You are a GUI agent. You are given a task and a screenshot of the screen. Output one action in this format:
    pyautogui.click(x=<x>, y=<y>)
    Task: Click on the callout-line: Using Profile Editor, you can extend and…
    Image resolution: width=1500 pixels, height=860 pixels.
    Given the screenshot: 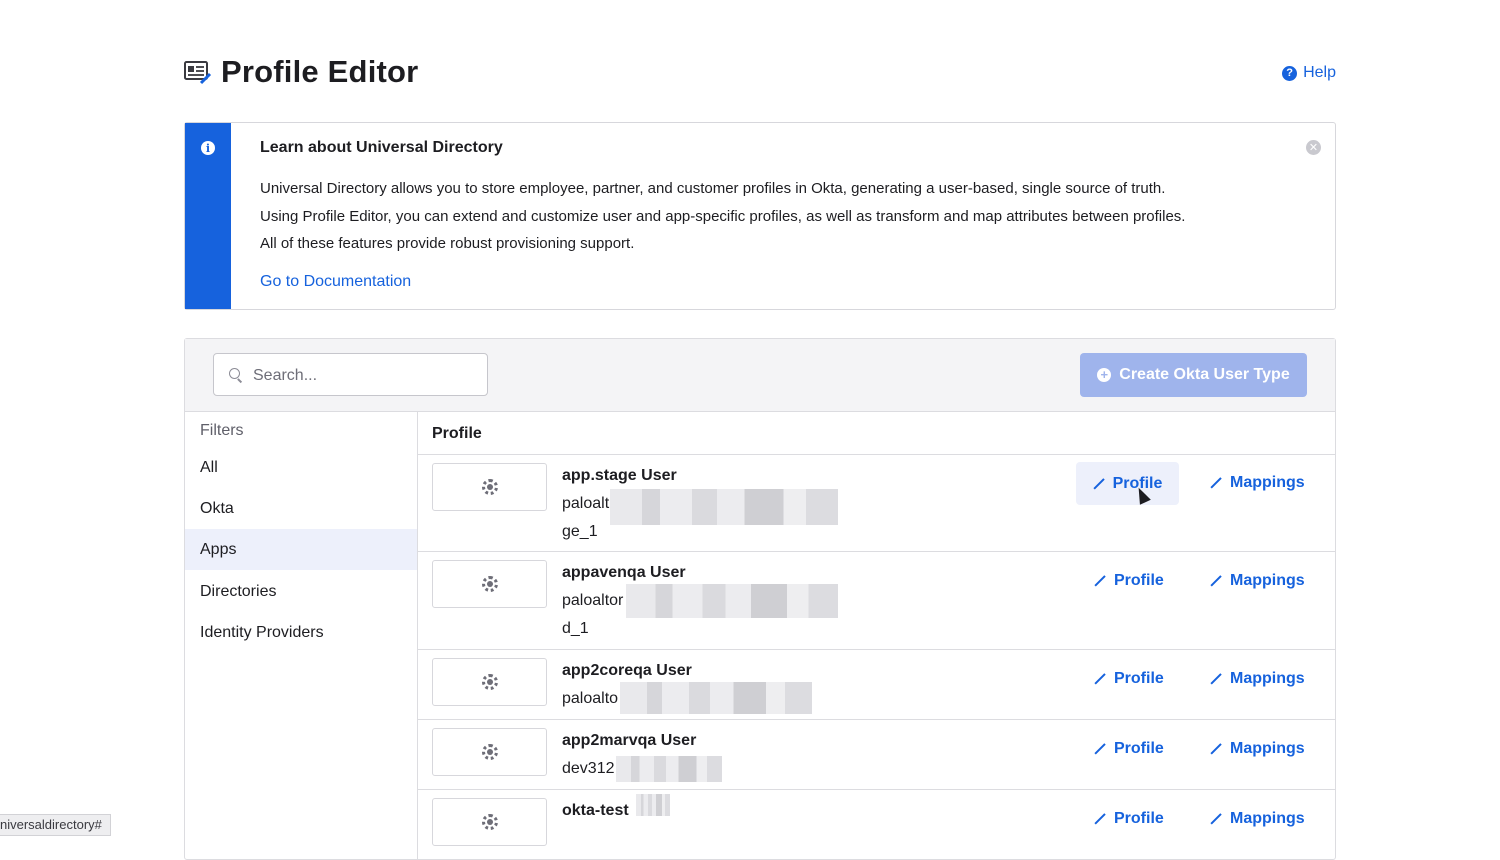 What is the action you would take?
    pyautogui.click(x=723, y=216)
    